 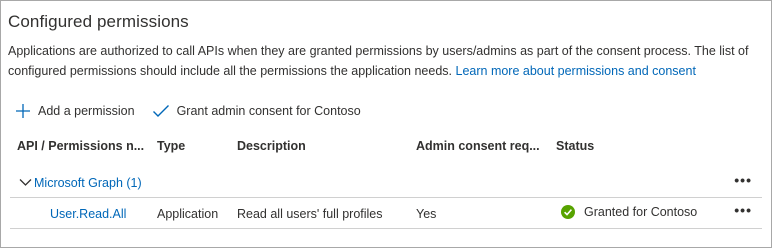 What do you see at coordinates (568, 212) in the screenshot?
I see `success-check-icon` at bounding box center [568, 212].